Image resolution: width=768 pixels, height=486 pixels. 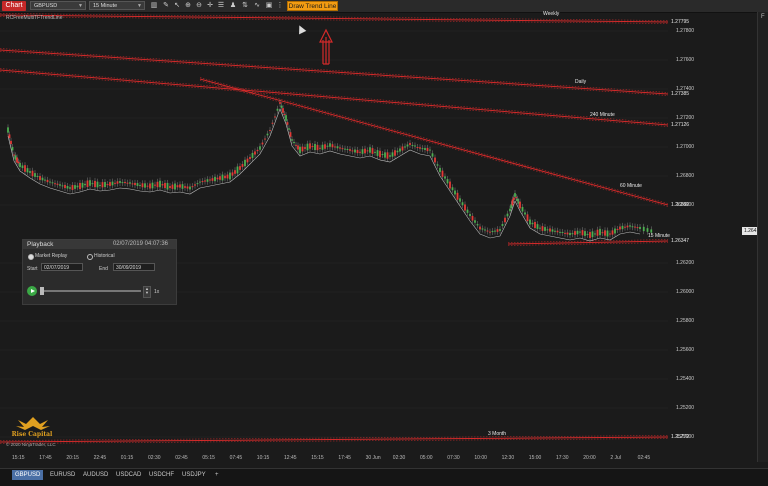 What do you see at coordinates (80, 6) in the screenshot?
I see `chevron-down-icon: ▼` at bounding box center [80, 6].